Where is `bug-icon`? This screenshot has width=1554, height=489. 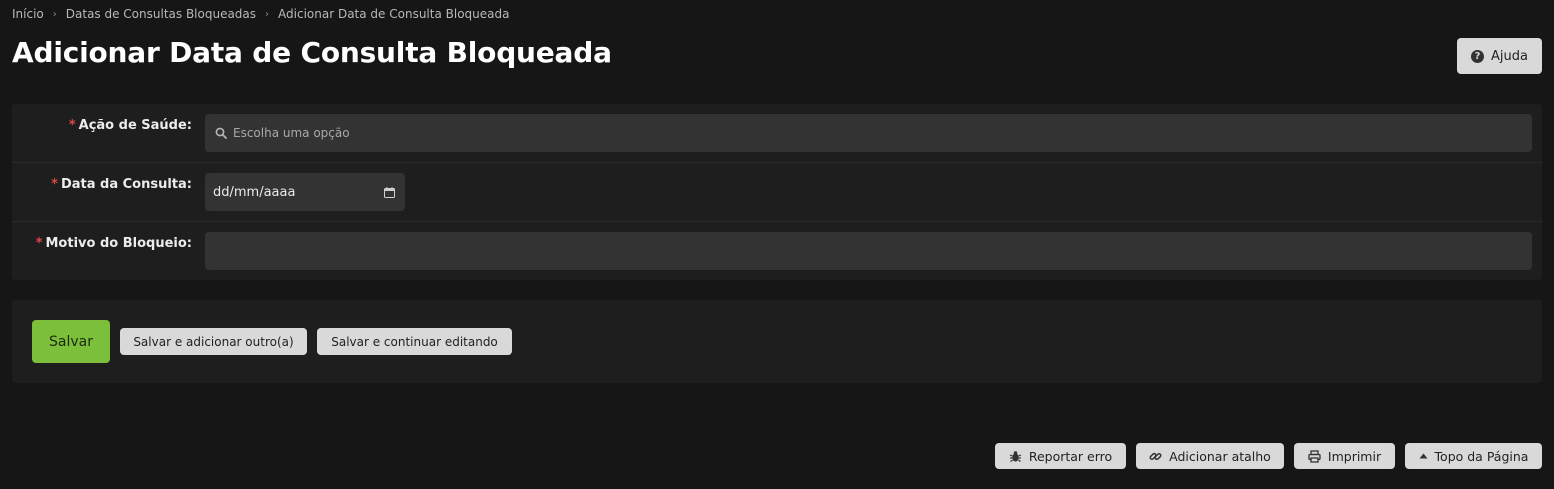
bug-icon is located at coordinates (1015, 456).